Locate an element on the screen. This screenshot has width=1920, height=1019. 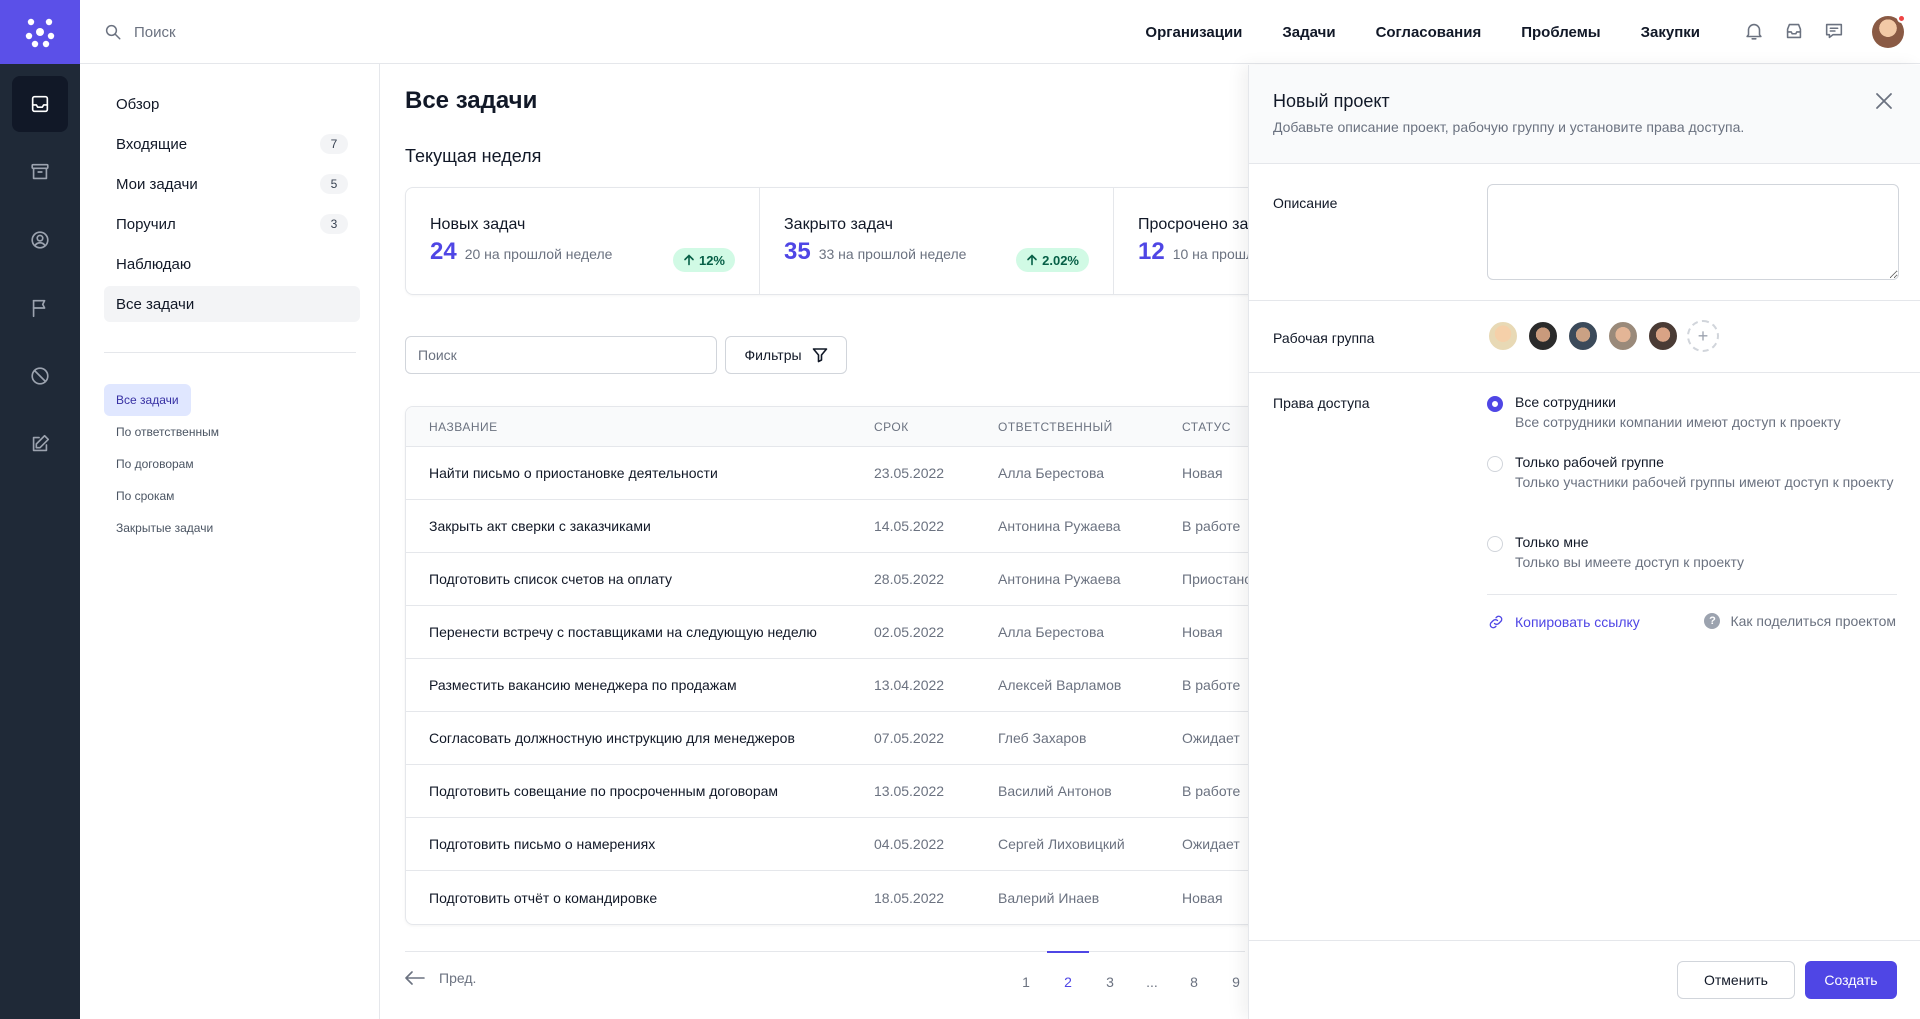
inbox-icon is located at coordinates (40, 104).